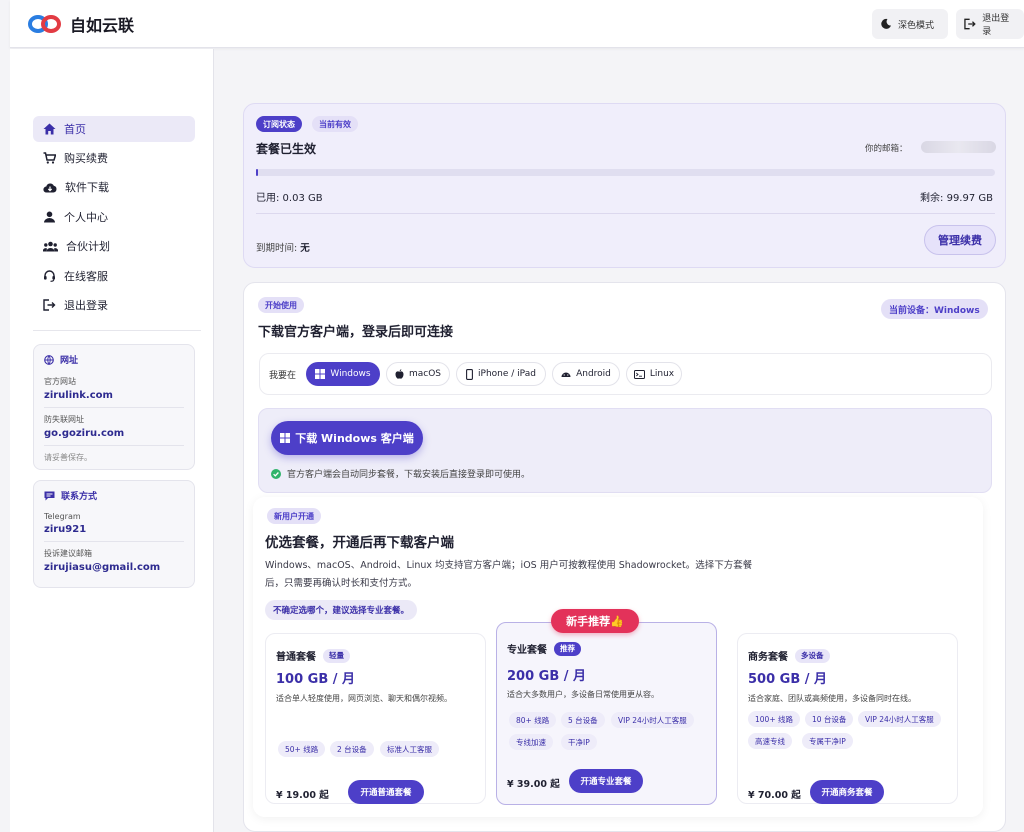 The height and width of the screenshot is (832, 1024). I want to click on plan-feature: 干净IP, so click(579, 742).